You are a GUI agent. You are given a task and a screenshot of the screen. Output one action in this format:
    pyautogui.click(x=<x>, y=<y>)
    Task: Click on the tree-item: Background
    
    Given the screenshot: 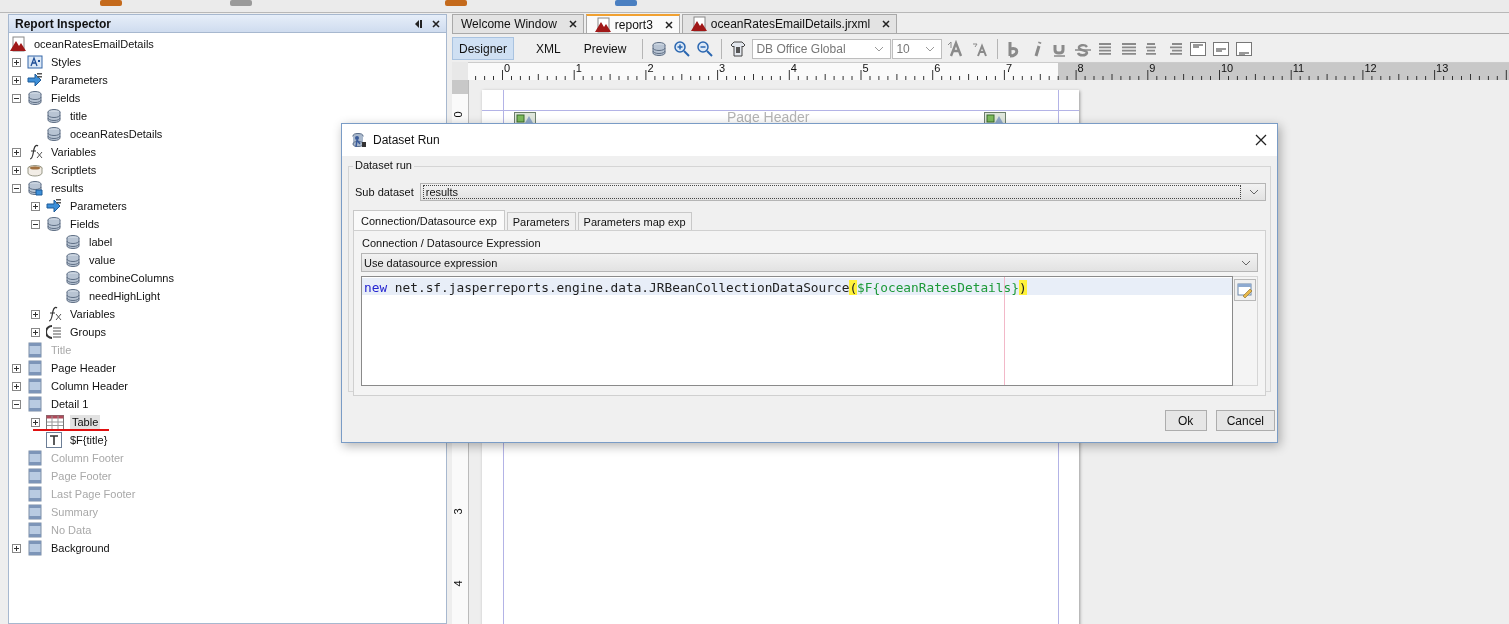 What is the action you would take?
    pyautogui.click(x=80, y=548)
    